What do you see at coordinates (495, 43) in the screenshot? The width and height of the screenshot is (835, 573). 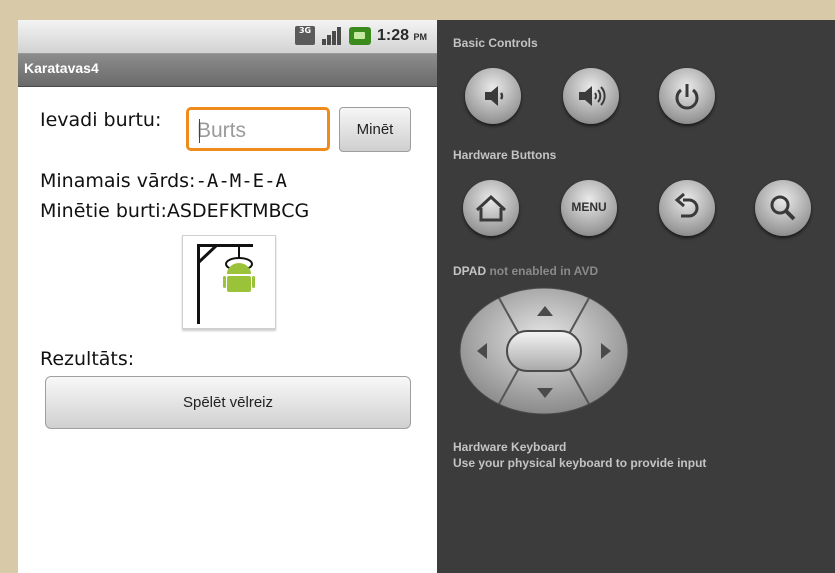 I see `basic-controls-title: Basic Controls` at bounding box center [495, 43].